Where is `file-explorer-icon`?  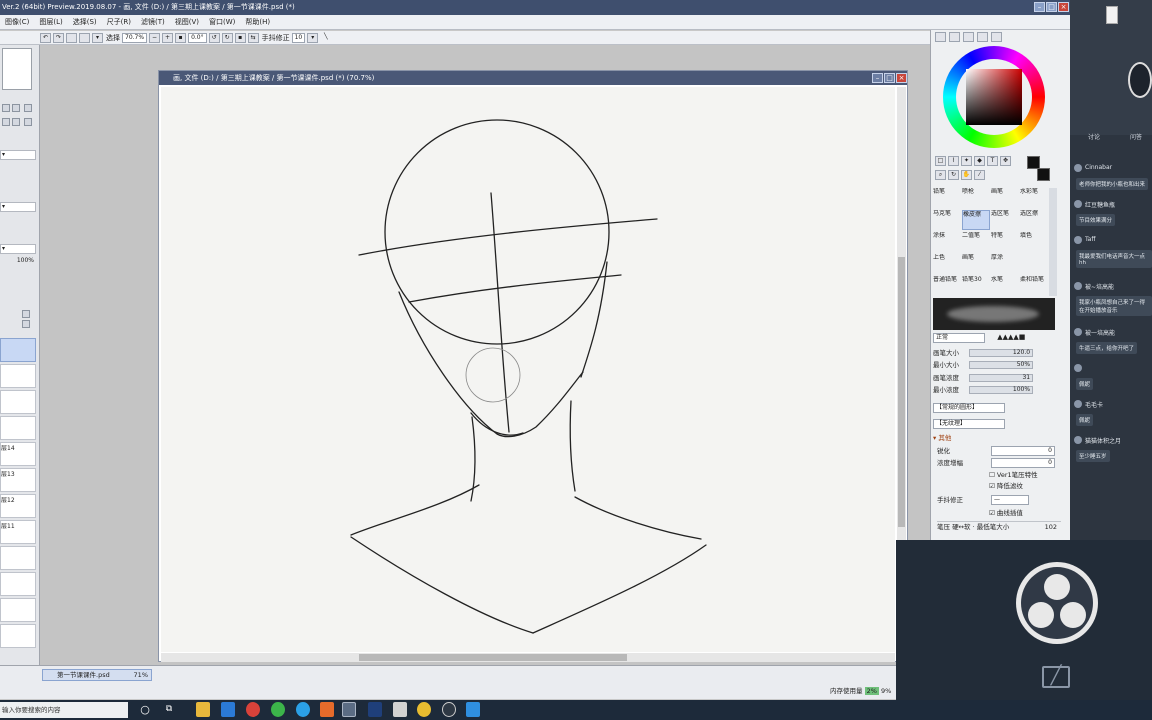
file-explorer-icon is located at coordinates (203, 709).